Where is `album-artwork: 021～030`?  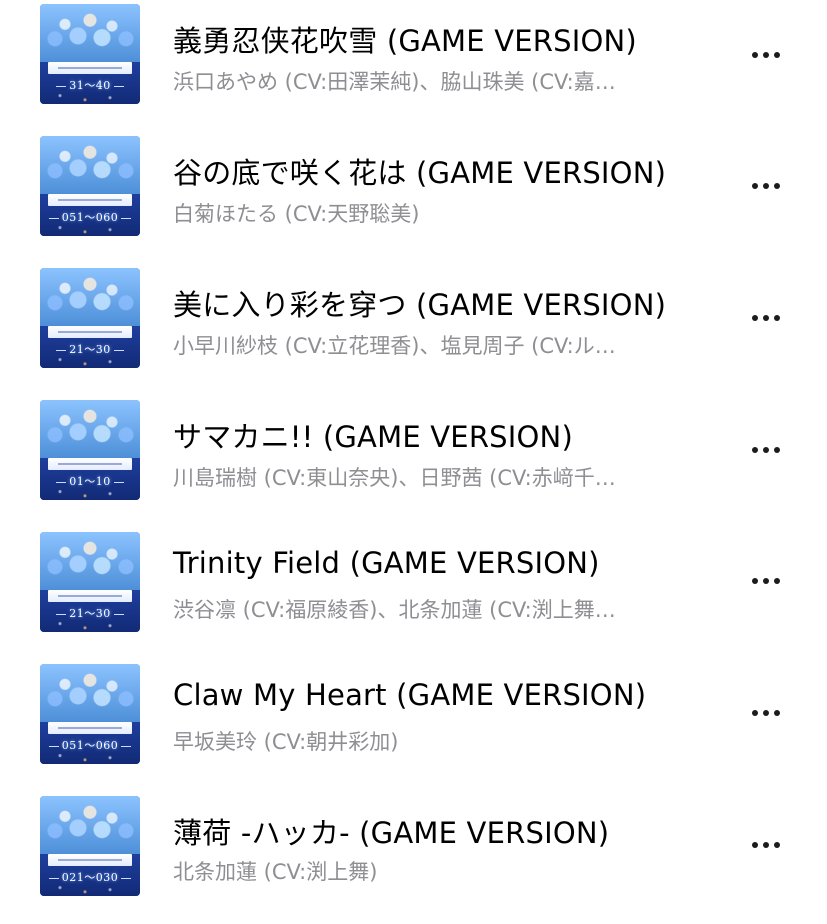
album-artwork: 021～030 is located at coordinates (90, 846).